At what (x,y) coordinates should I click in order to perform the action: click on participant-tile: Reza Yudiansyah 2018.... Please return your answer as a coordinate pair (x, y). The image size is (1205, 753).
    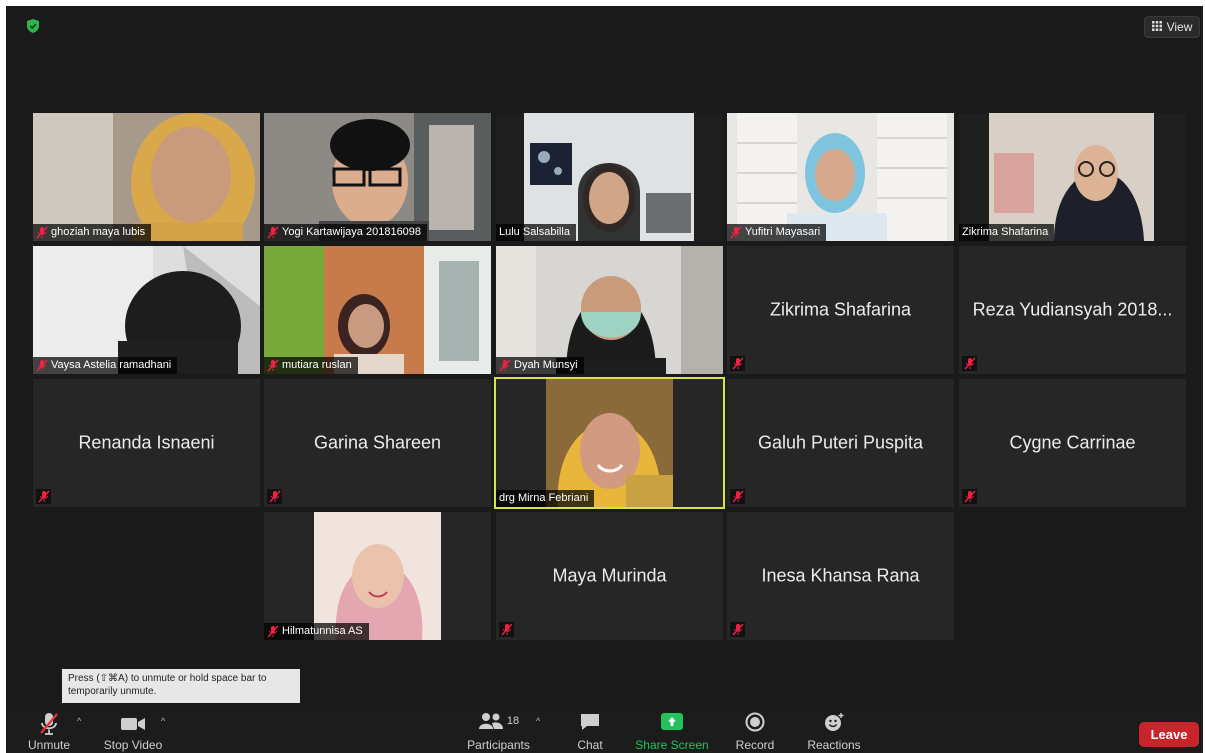
    Looking at the image, I should click on (1072, 310).